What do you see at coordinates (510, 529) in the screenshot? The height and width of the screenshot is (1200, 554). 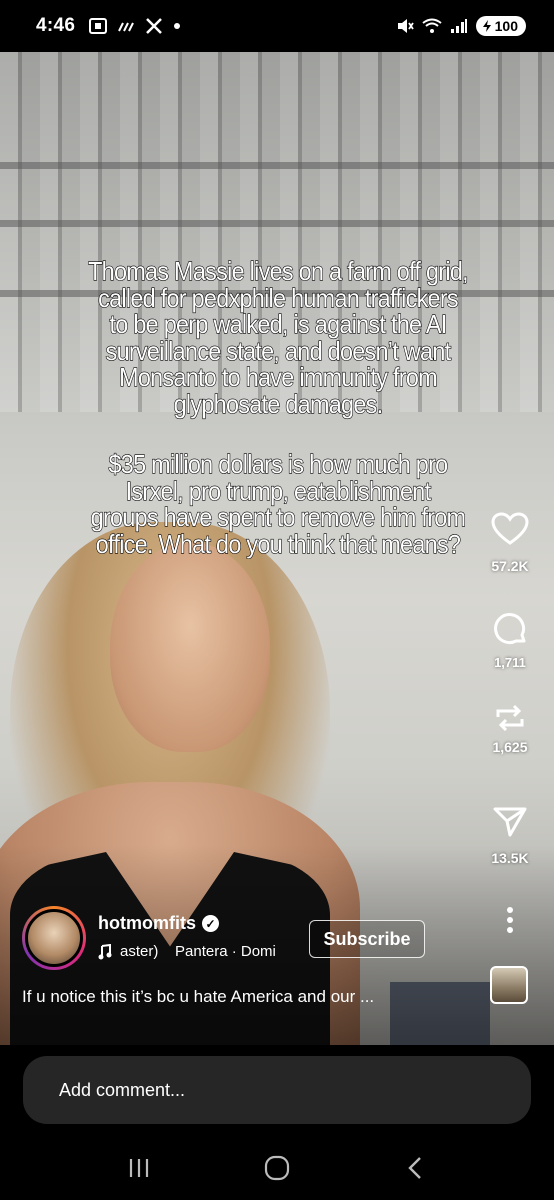 I see `heart-icon` at bounding box center [510, 529].